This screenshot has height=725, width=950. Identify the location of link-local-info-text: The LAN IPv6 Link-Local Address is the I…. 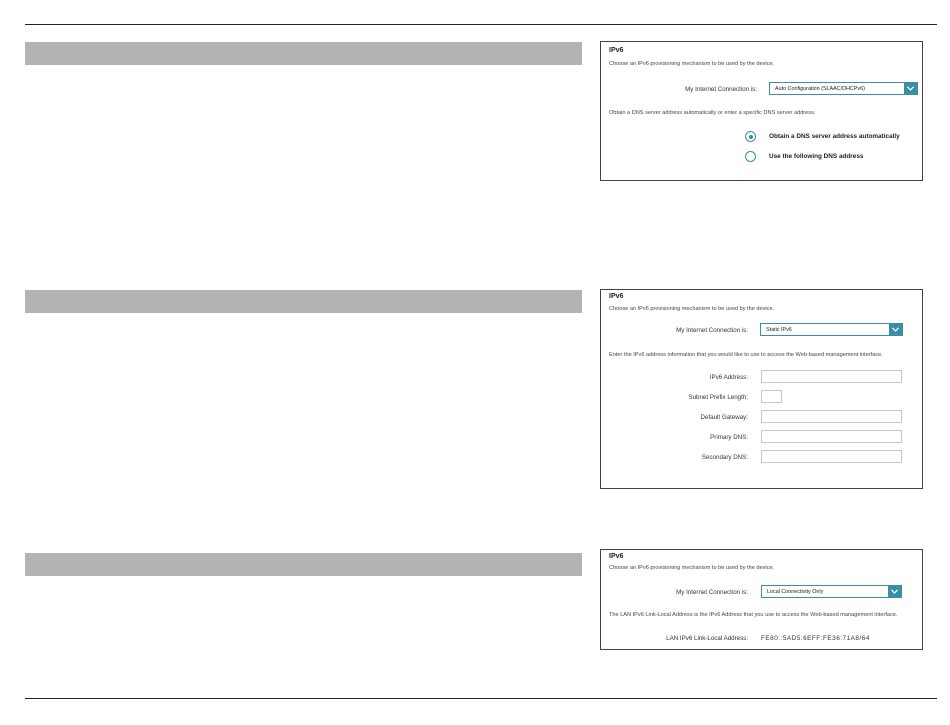
(753, 615).